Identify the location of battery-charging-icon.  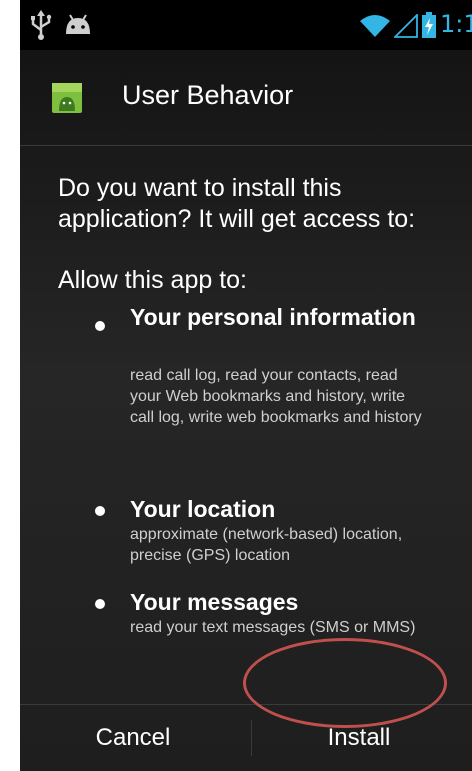
(429, 25).